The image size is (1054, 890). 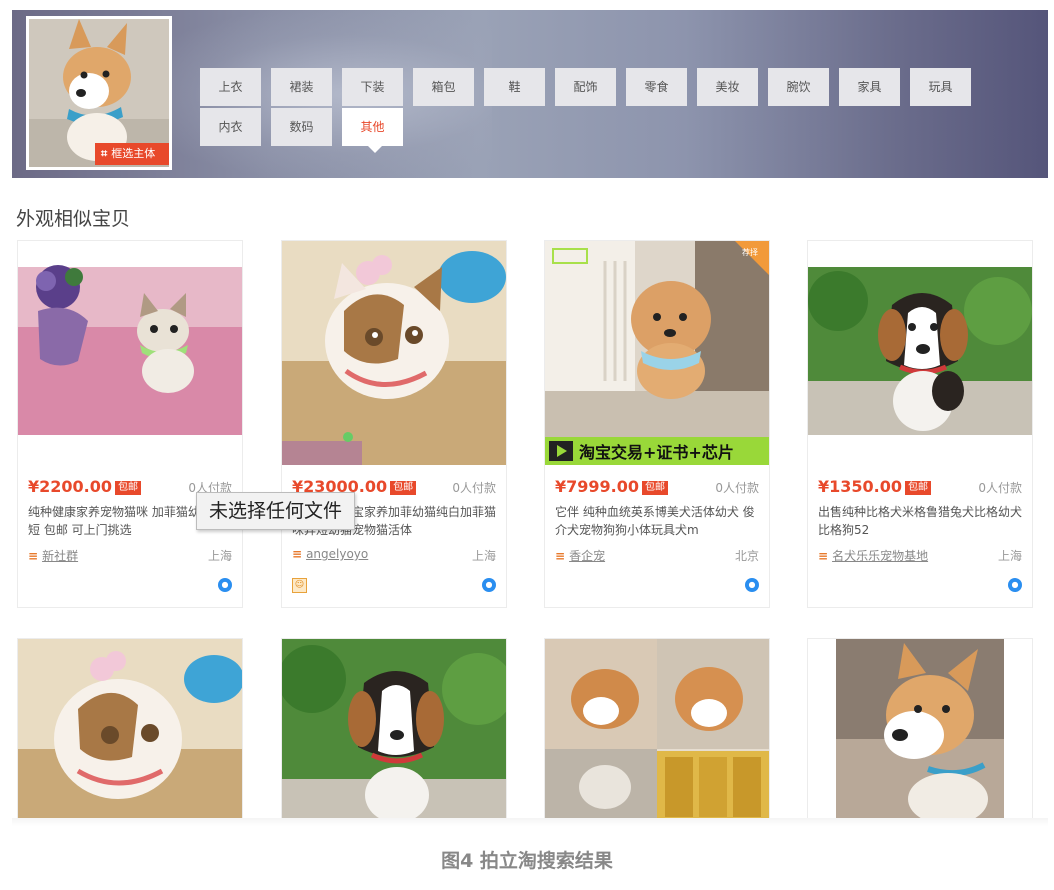 I want to click on shop-level-icon: ☺, so click(x=299, y=585).